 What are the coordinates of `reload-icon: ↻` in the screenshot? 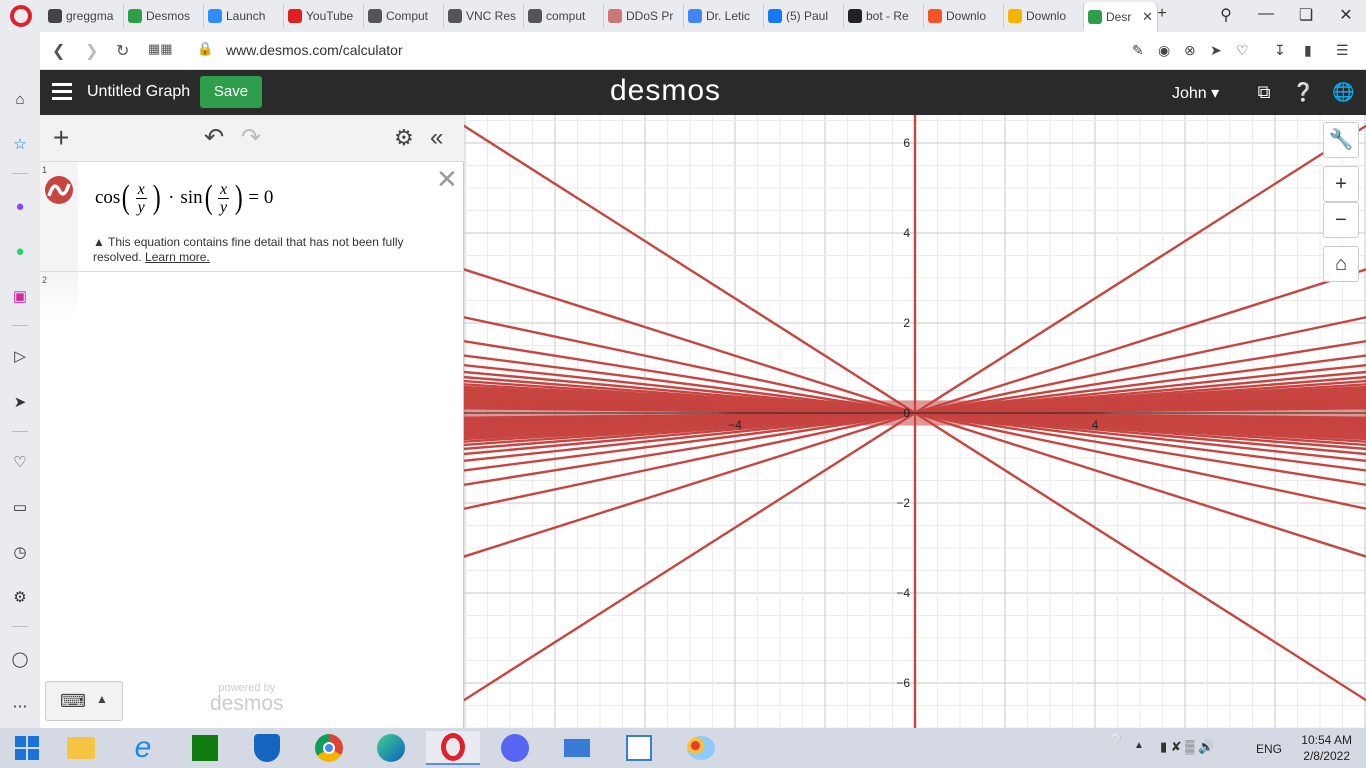 It's located at (122, 51).